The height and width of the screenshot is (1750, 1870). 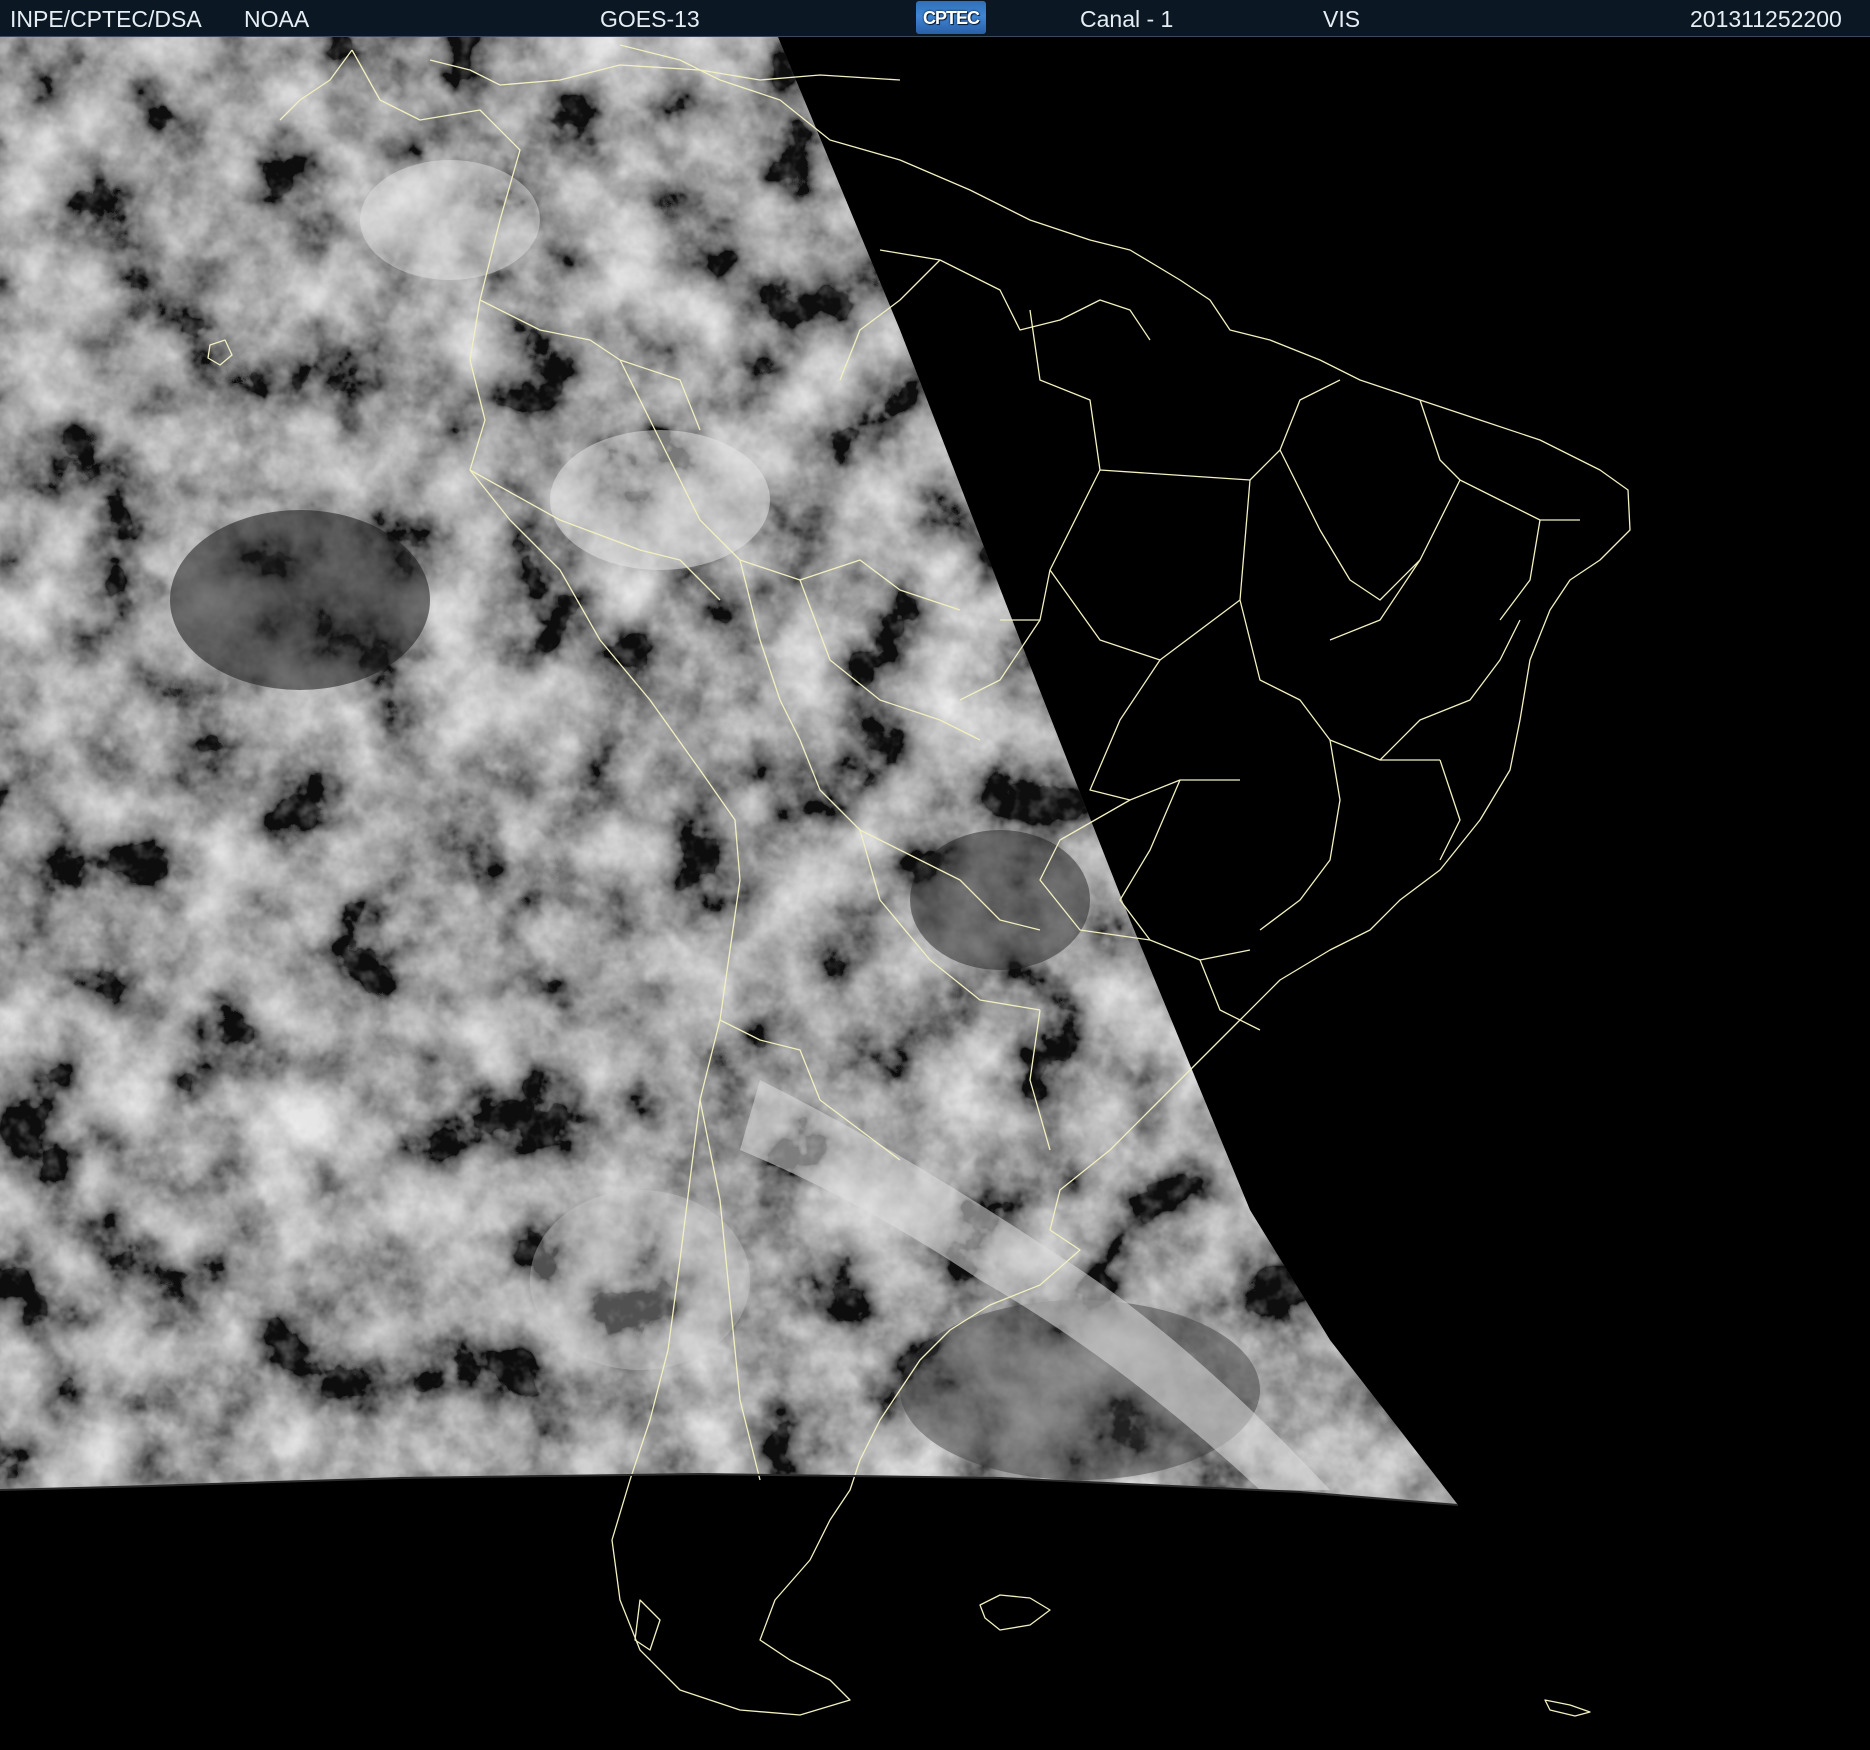 I want to click on logo-text: CPTEC, so click(x=951, y=17).